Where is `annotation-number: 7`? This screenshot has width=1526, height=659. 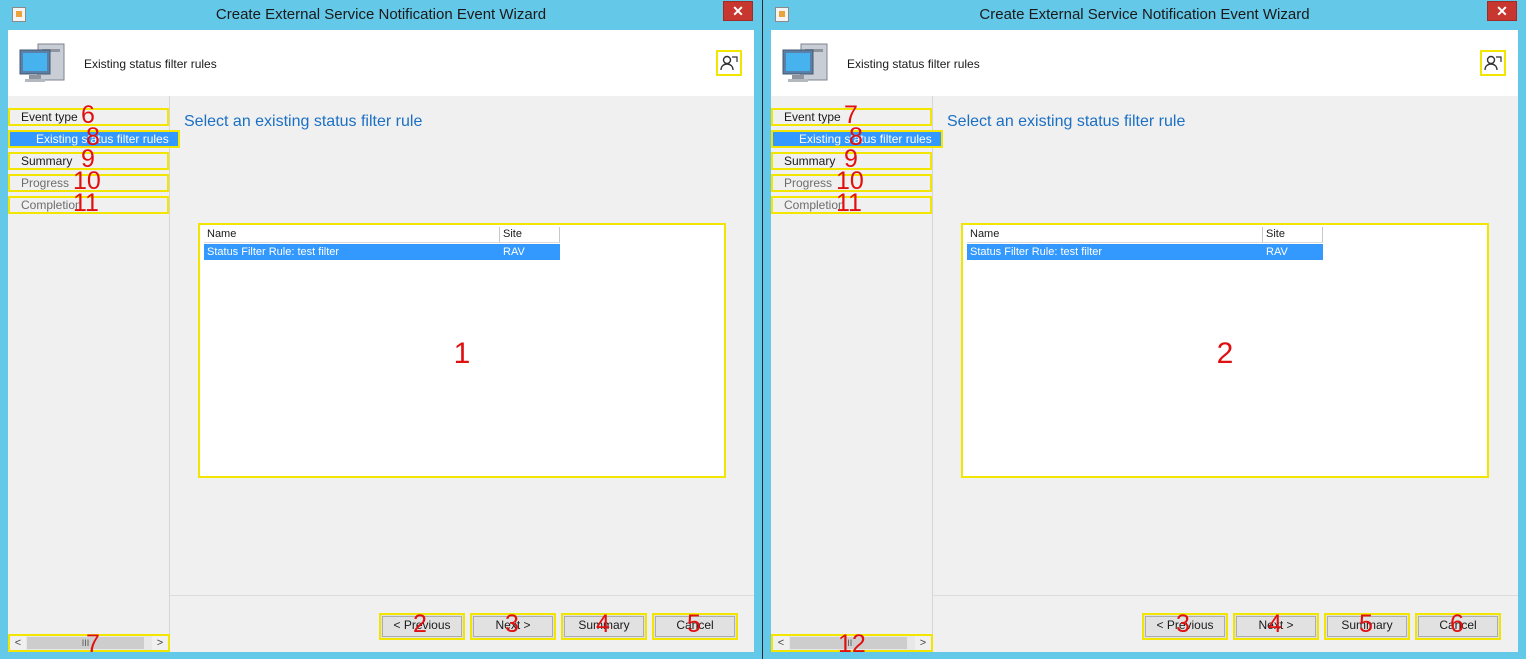 annotation-number: 7 is located at coordinates (93, 644).